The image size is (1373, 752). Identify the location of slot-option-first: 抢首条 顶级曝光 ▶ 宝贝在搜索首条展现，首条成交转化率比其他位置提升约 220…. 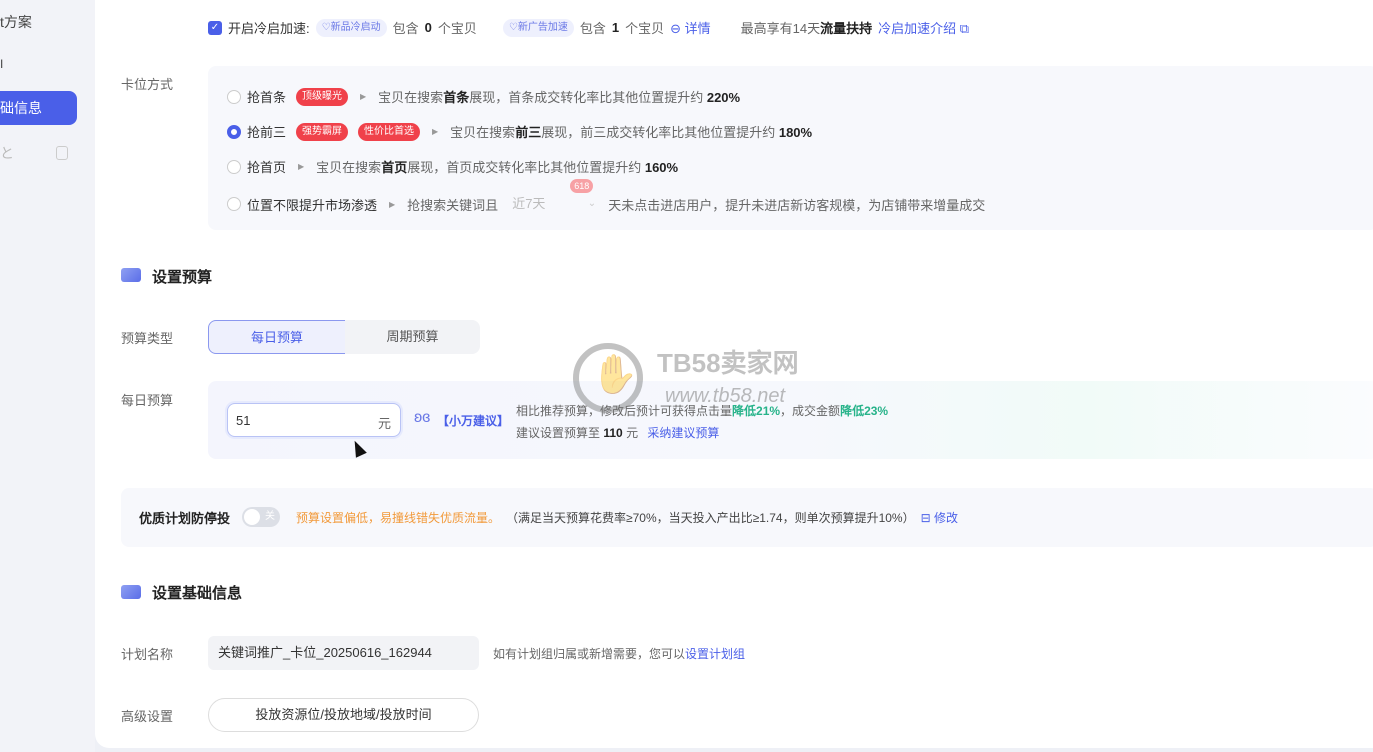
(483, 96).